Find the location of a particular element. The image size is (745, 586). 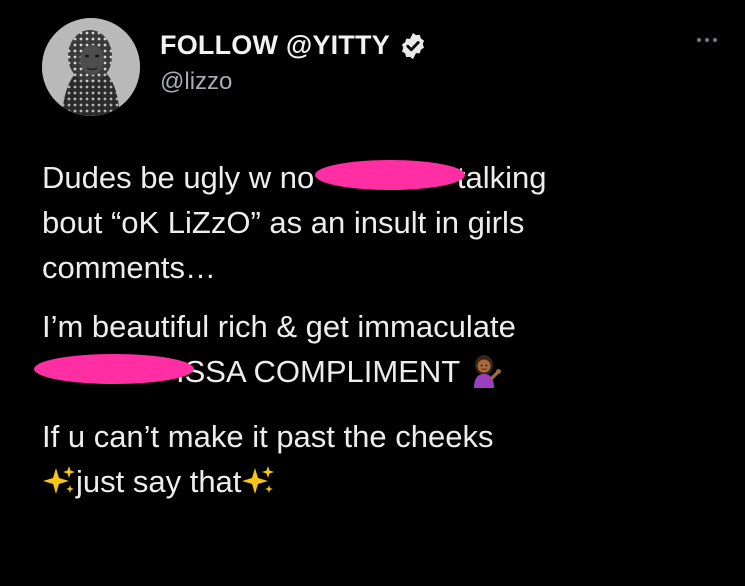

verified-badge-icon is located at coordinates (413, 46).